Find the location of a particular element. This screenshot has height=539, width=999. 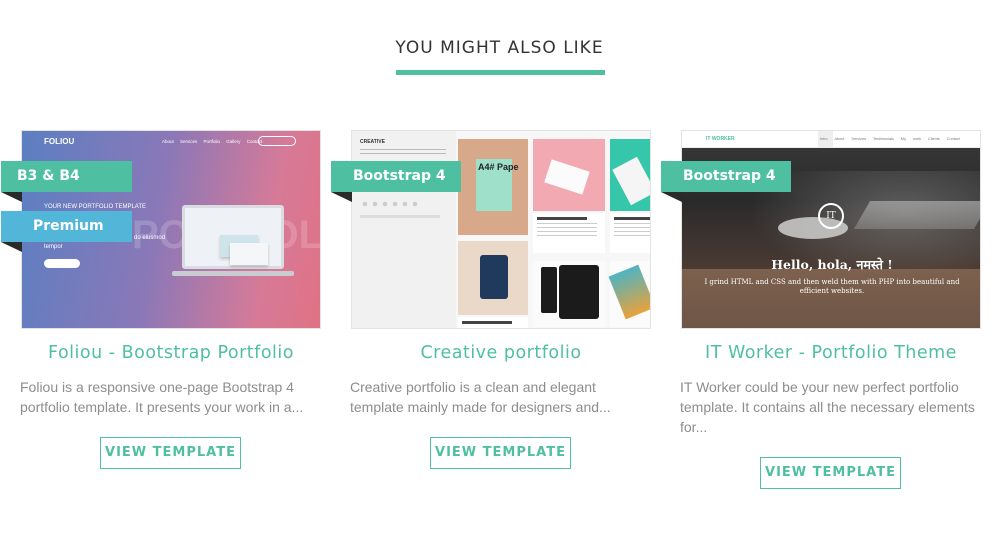

section-title: YOU MIGHT ALSO LIKE is located at coordinates (499, 48).